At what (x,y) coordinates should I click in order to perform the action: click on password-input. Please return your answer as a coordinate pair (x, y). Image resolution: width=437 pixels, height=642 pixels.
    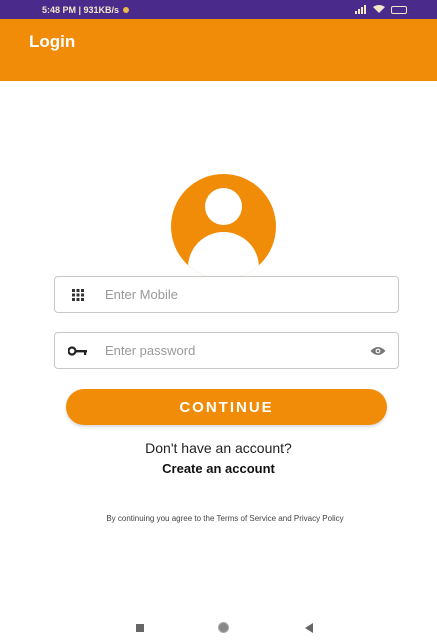
    Looking at the image, I should click on (229, 350).